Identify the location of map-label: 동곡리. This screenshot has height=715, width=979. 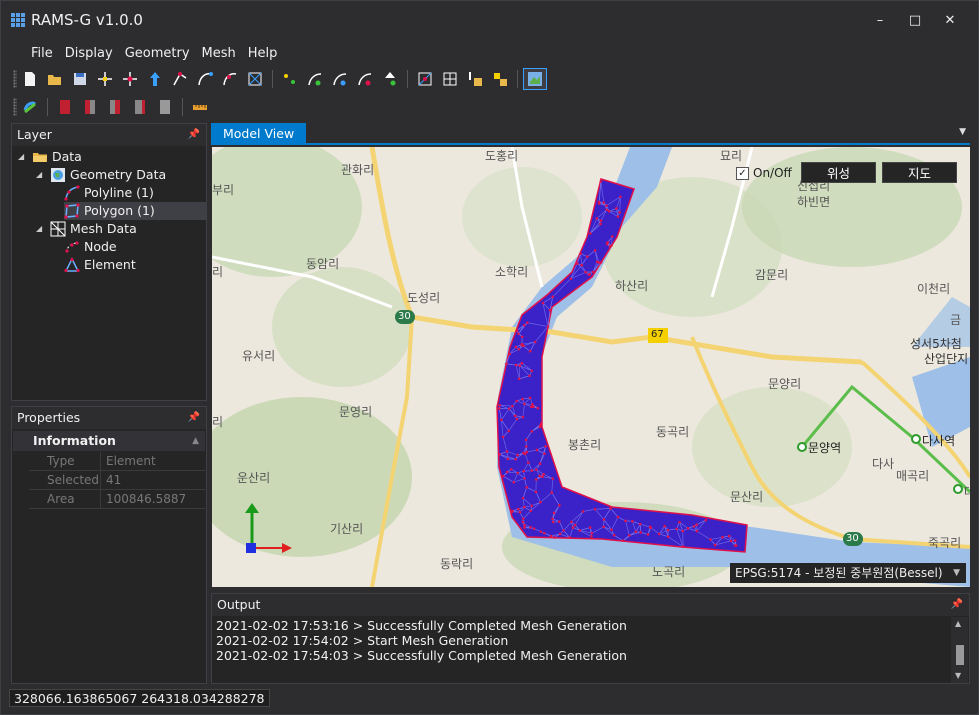
(673, 432).